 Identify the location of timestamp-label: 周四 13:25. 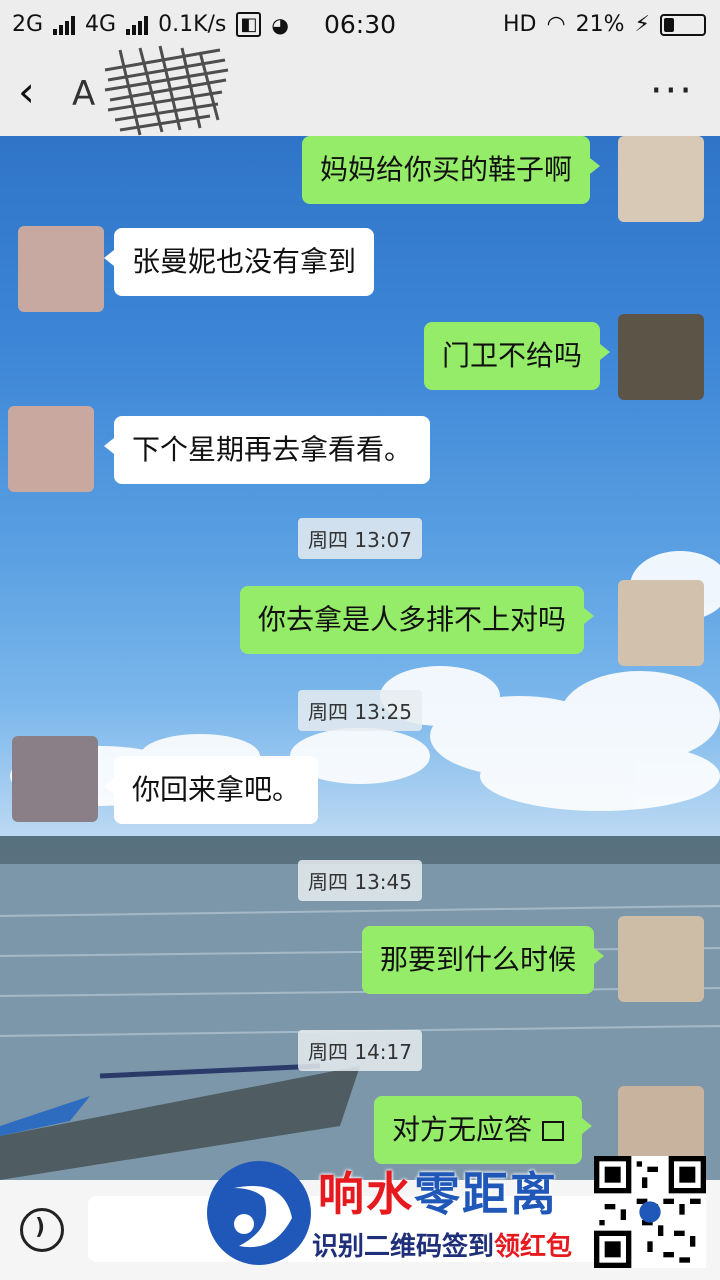
(360, 710).